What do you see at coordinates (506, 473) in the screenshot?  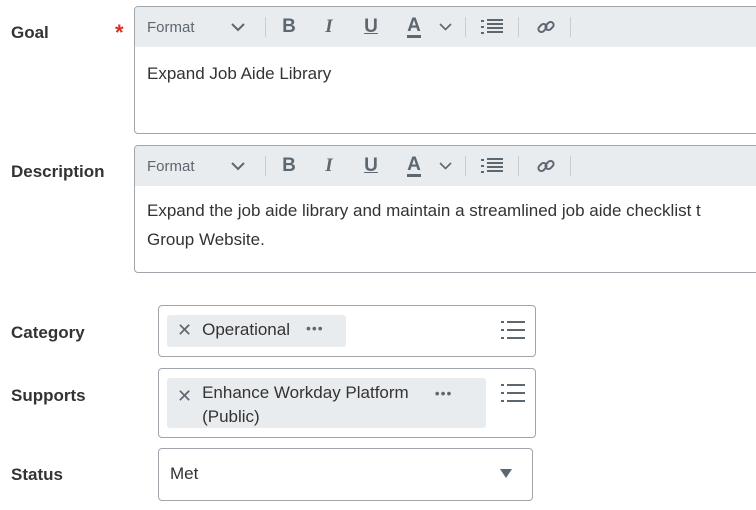 I see `caret-down-icon` at bounding box center [506, 473].